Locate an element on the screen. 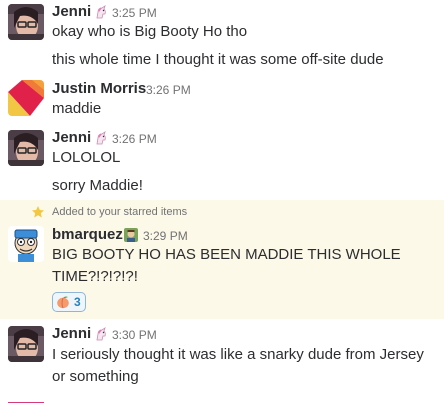 The height and width of the screenshot is (403, 444). reaction-count: 3 is located at coordinates (77, 302).